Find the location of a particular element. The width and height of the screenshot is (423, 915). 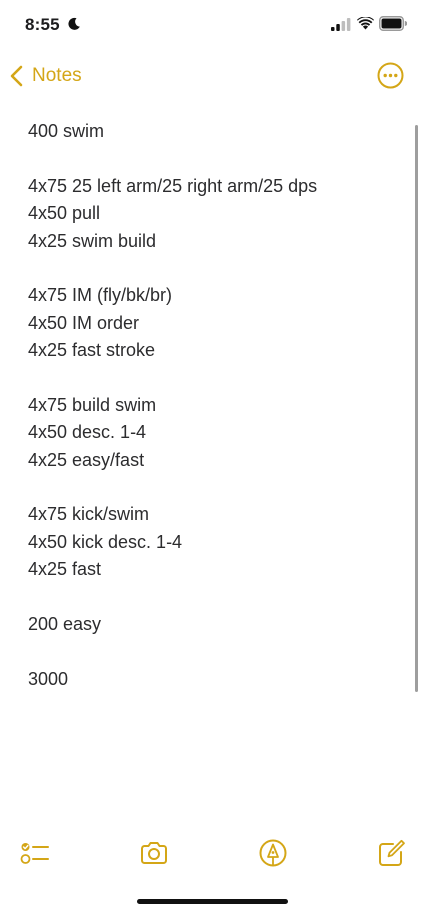

moon-icon is located at coordinates (74, 23).